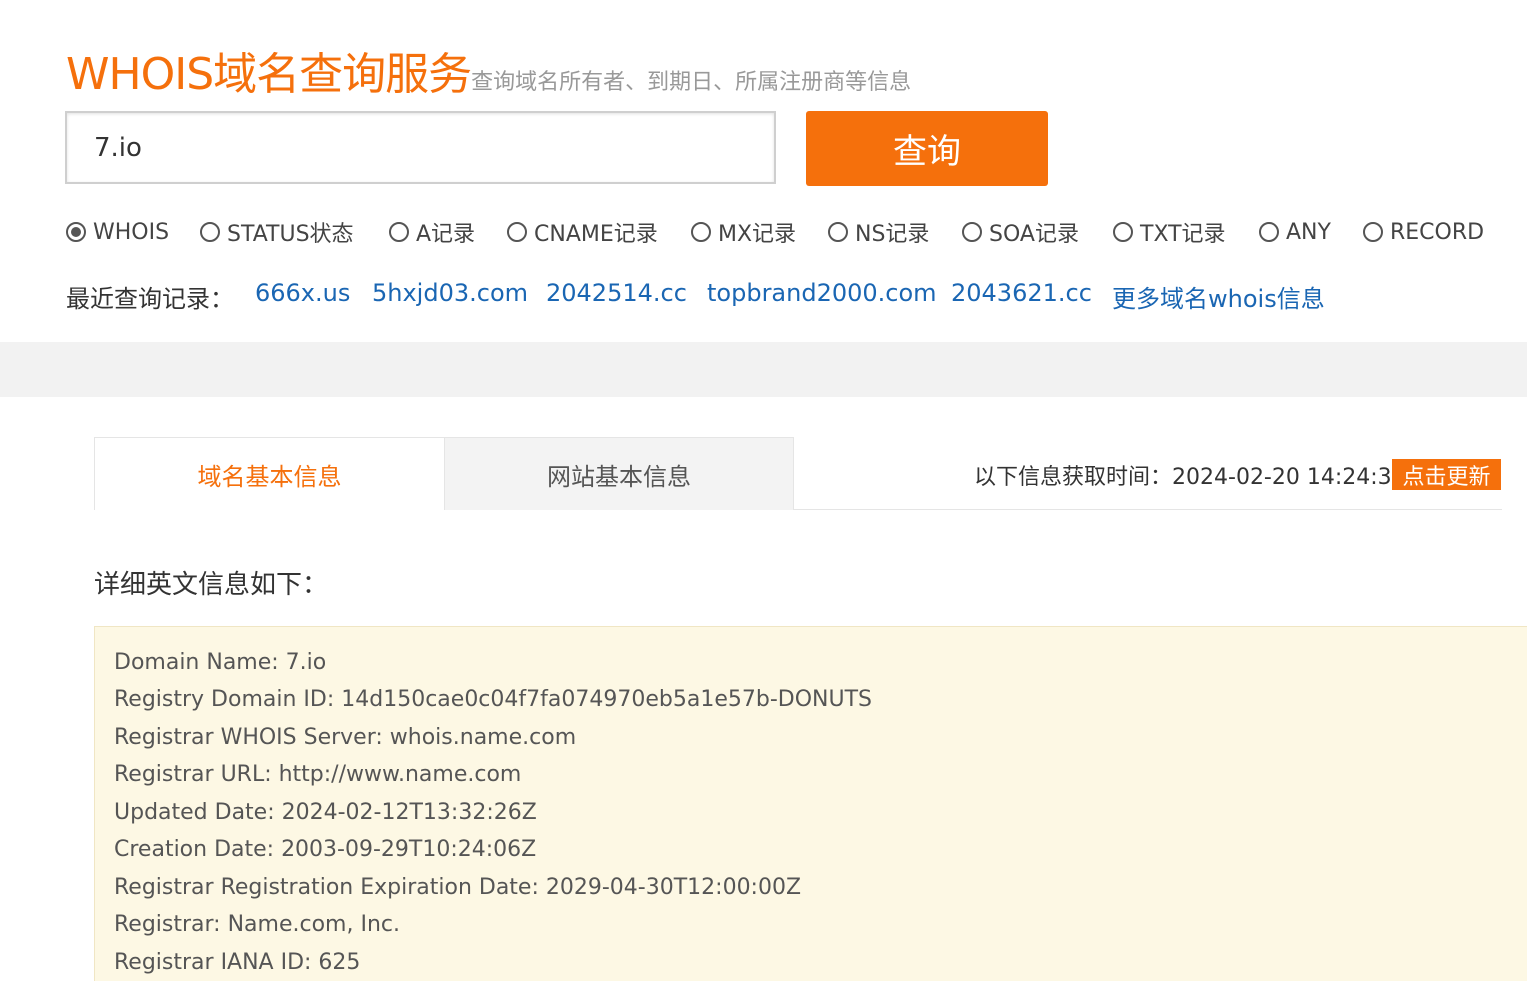 The height and width of the screenshot is (981, 1527). I want to click on radio-label: STATUS状态, so click(290, 234).